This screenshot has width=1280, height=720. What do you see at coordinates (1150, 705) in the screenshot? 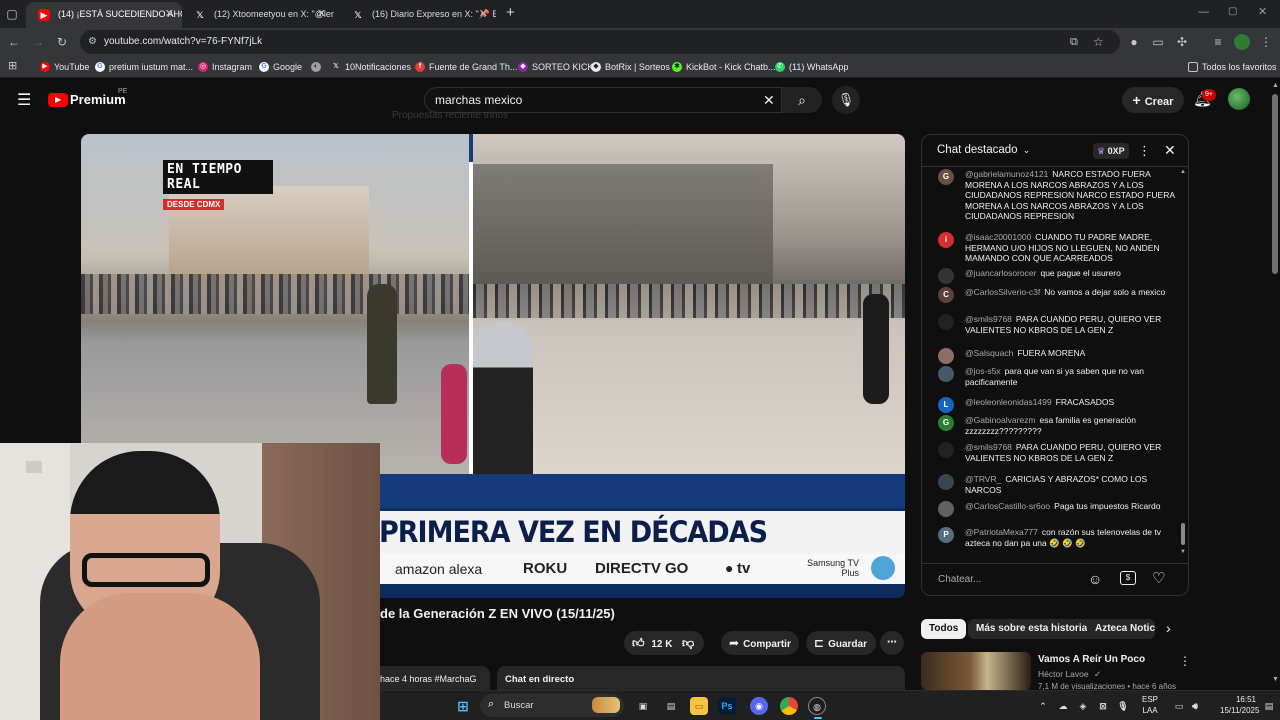
I see `language-indicator: ESP LAA` at bounding box center [1150, 705].